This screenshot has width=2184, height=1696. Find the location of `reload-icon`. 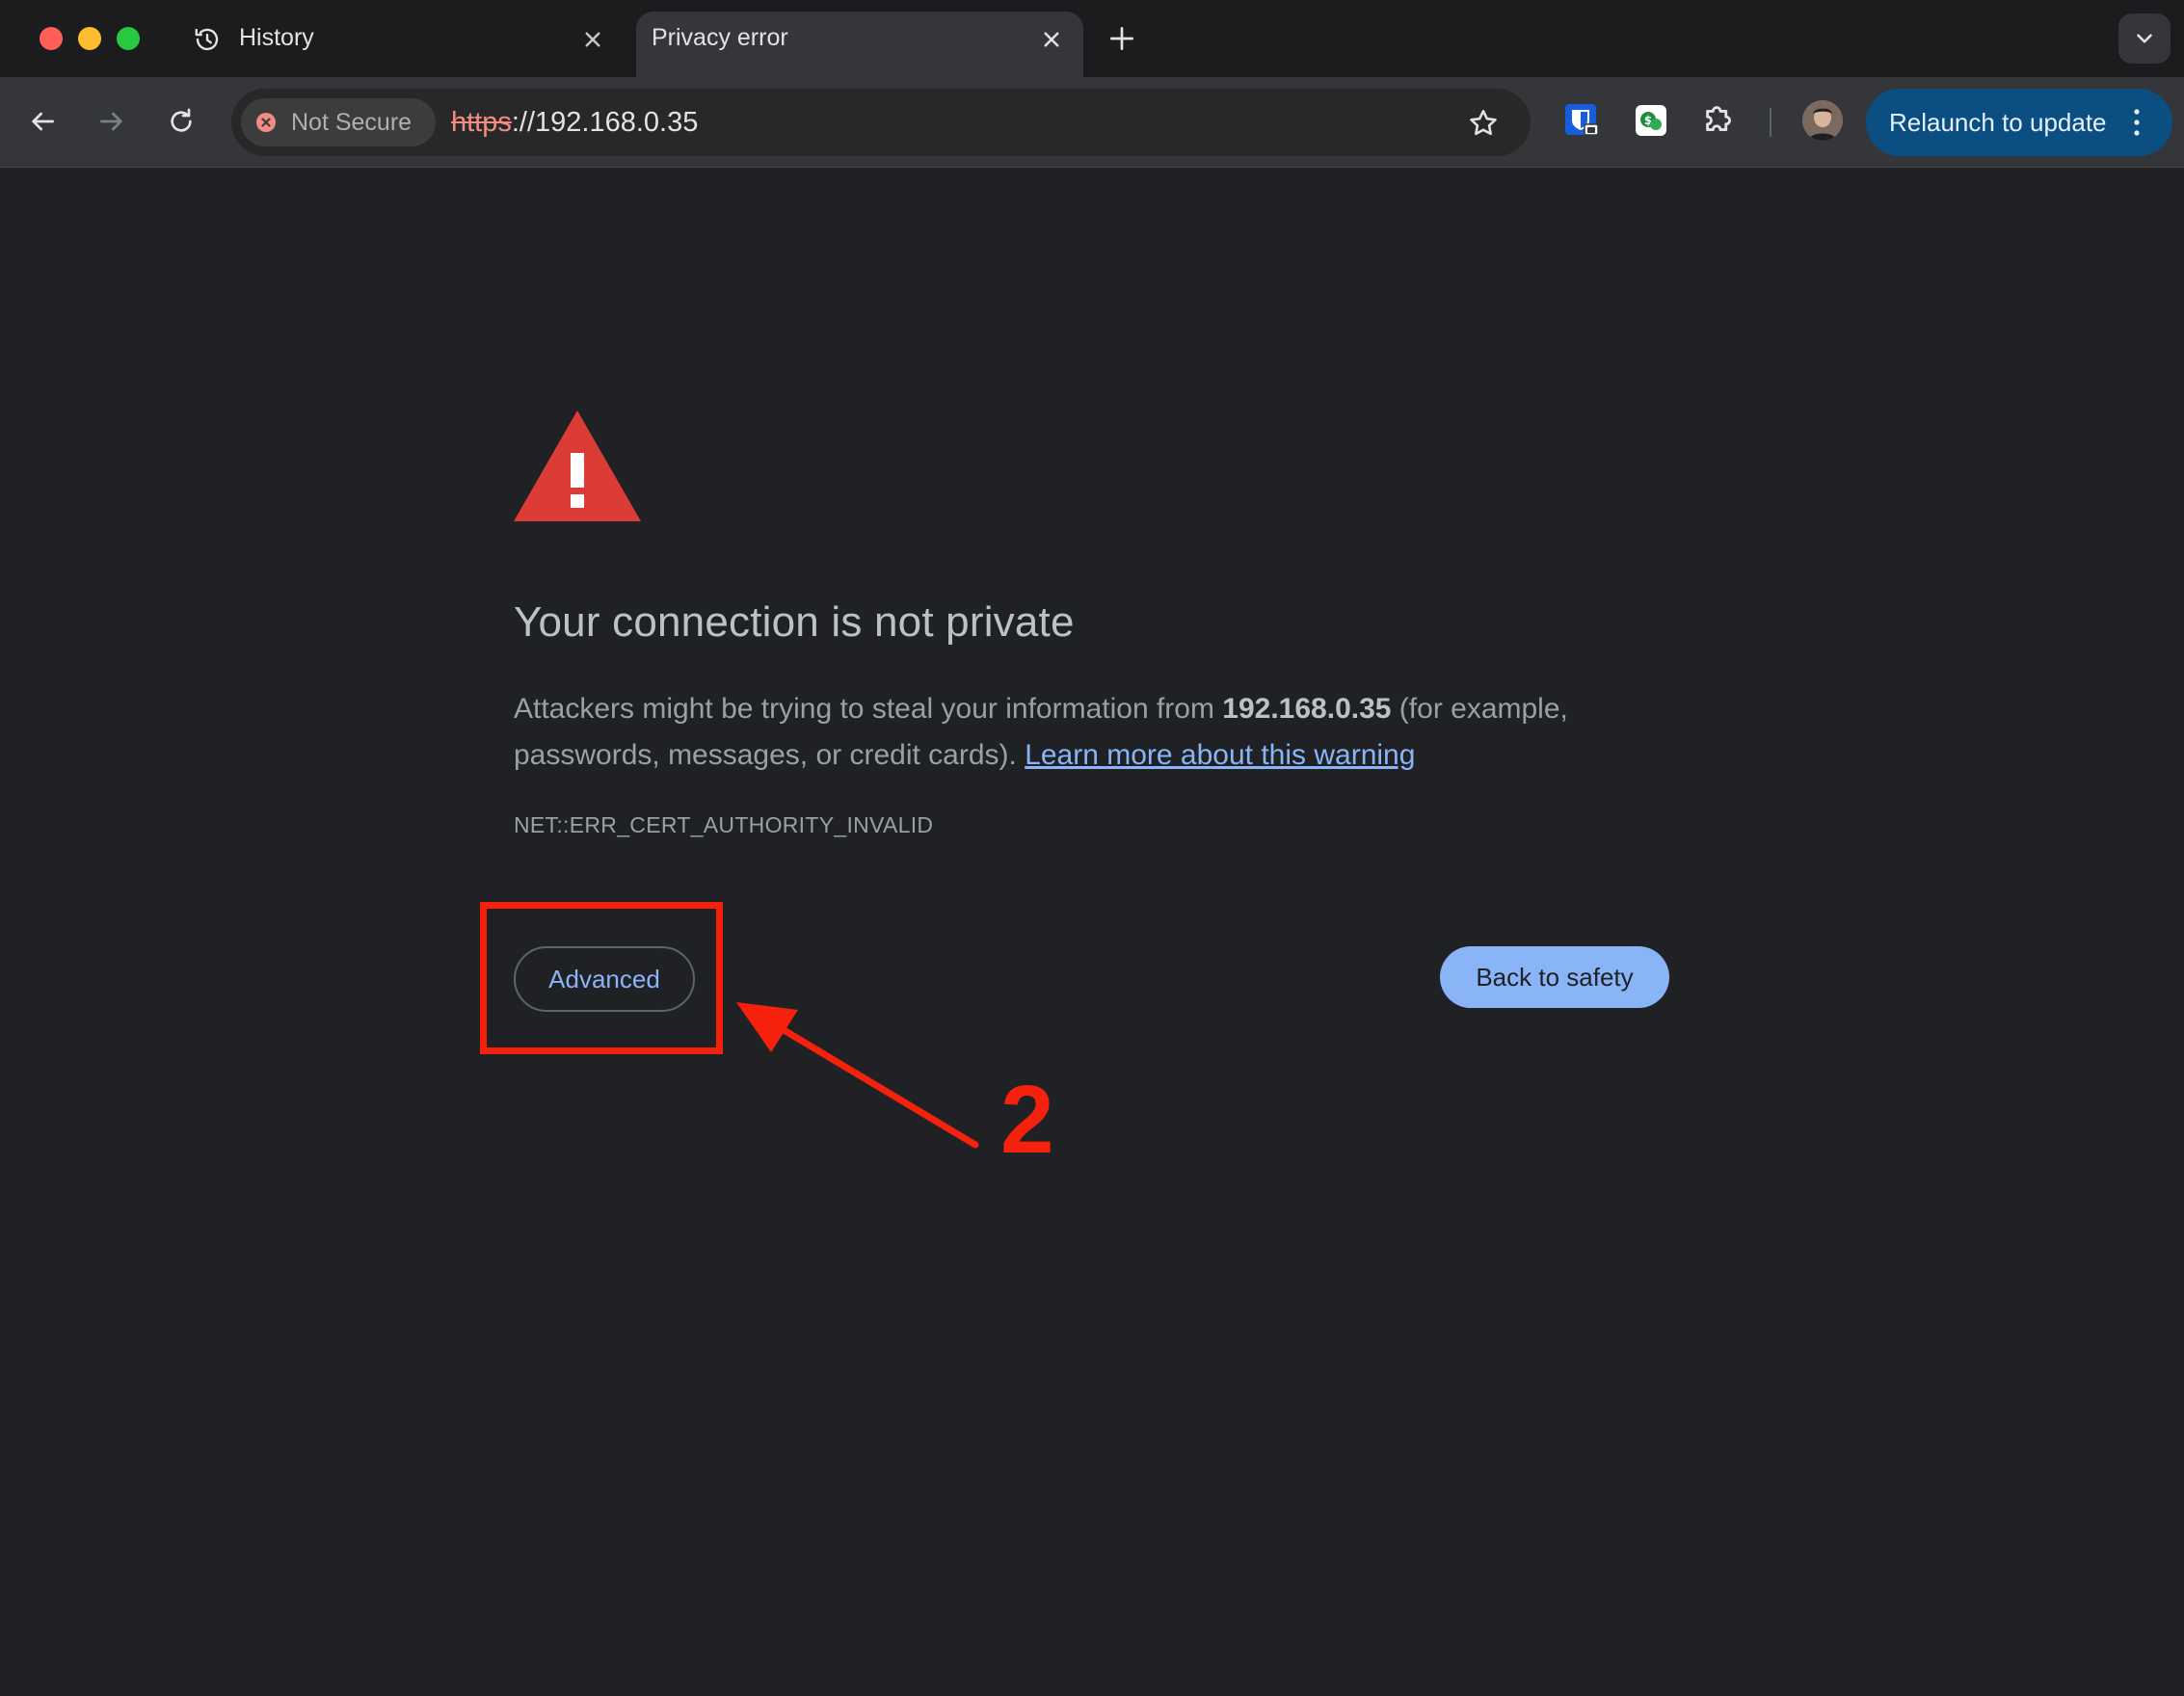

reload-icon is located at coordinates (182, 120).